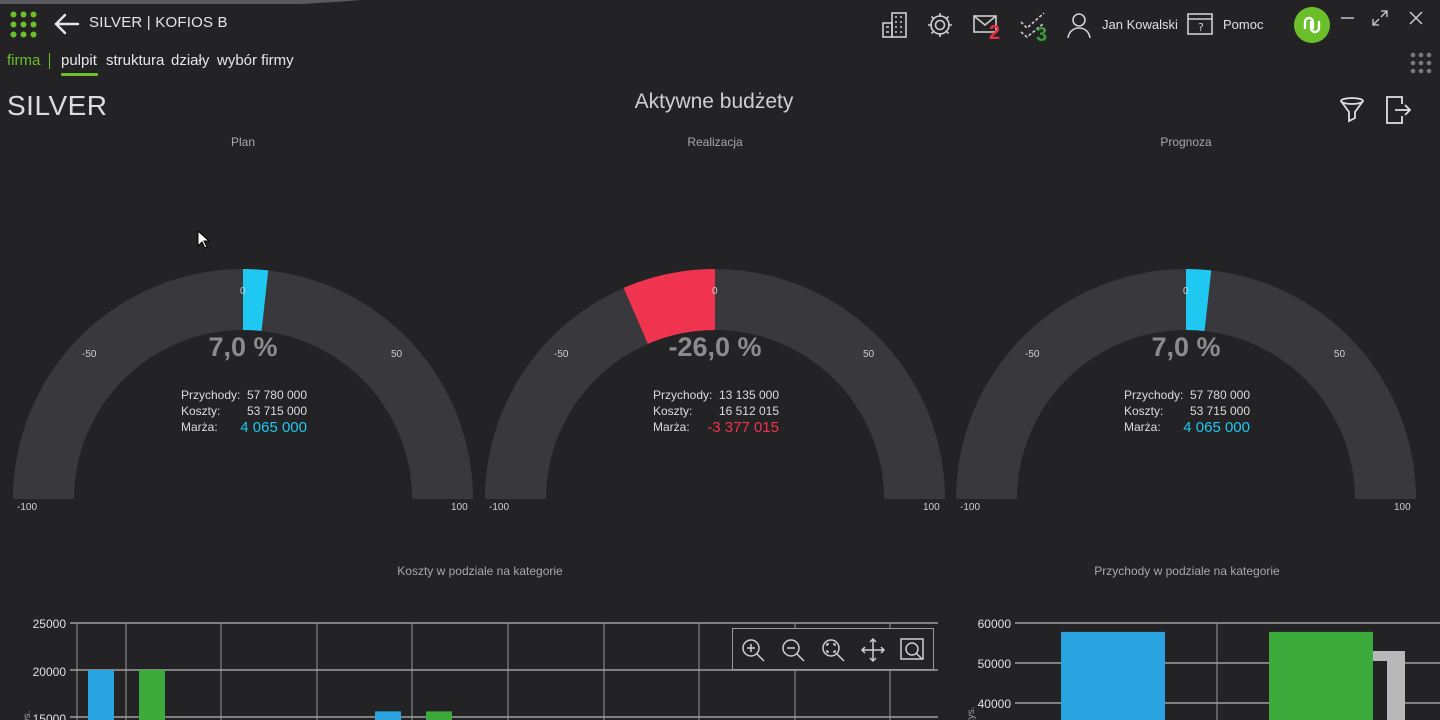 This screenshot has width=1440, height=720. Describe the element at coordinates (23, 24) in the screenshot. I see `apps-grid-icon` at that location.